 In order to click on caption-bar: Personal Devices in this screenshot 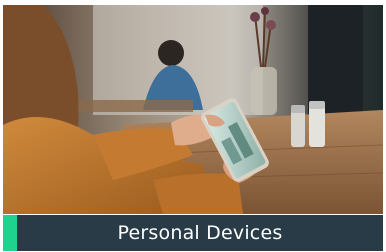, I will do `click(193, 233)`.